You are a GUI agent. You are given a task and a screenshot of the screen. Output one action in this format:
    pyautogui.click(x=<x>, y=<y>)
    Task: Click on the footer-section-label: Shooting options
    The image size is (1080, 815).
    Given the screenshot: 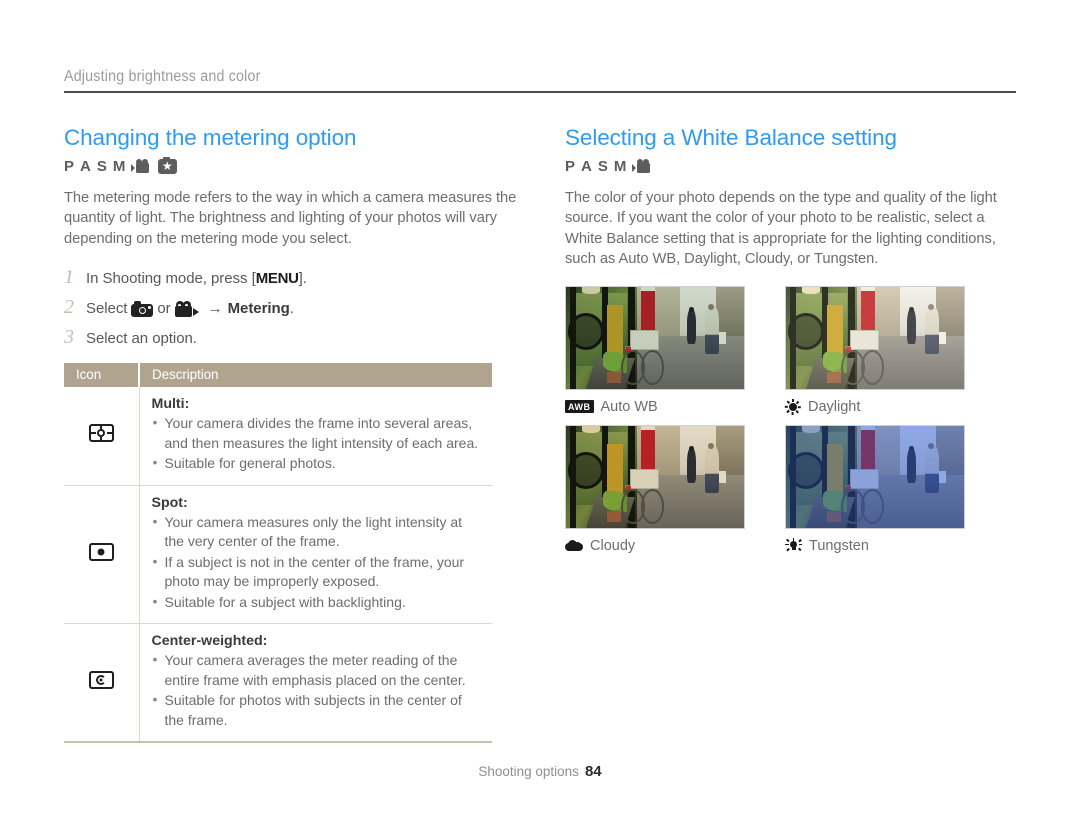 What is the action you would take?
    pyautogui.click(x=528, y=771)
    